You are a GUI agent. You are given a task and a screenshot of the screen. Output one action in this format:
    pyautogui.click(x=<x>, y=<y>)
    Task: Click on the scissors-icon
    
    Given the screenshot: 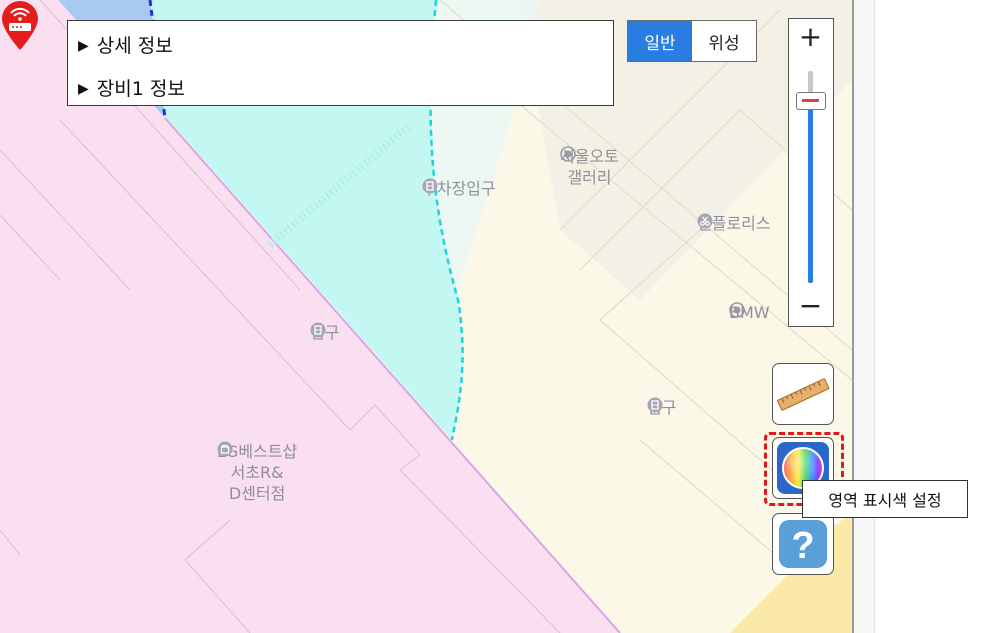 What is the action you would take?
    pyautogui.click(x=705, y=221)
    